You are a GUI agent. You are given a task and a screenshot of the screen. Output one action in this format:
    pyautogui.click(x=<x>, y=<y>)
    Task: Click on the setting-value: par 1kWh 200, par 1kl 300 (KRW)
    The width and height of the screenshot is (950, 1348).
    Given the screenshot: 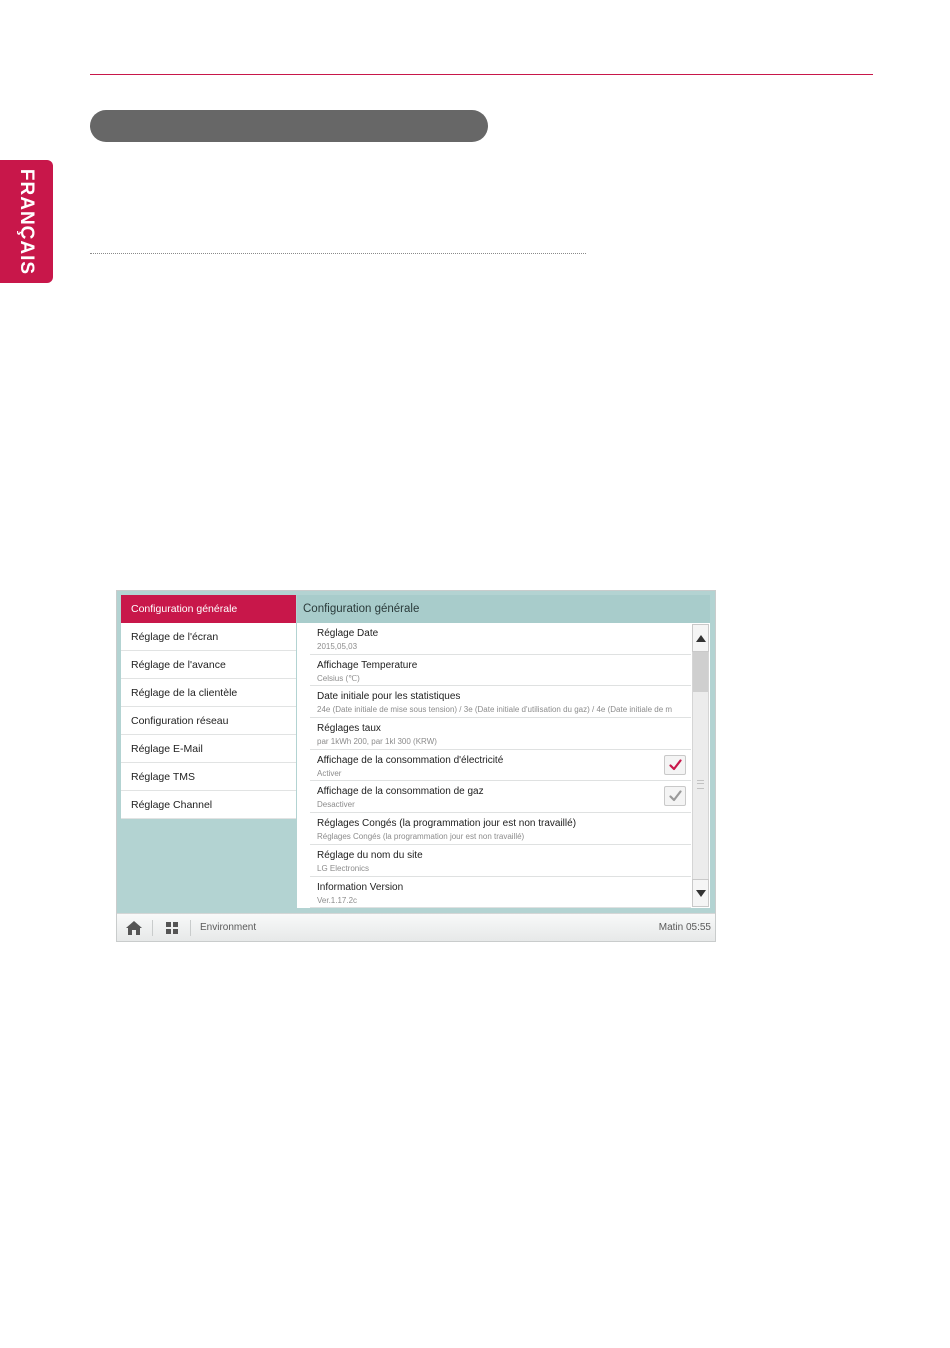 What is the action you would take?
    pyautogui.click(x=377, y=742)
    